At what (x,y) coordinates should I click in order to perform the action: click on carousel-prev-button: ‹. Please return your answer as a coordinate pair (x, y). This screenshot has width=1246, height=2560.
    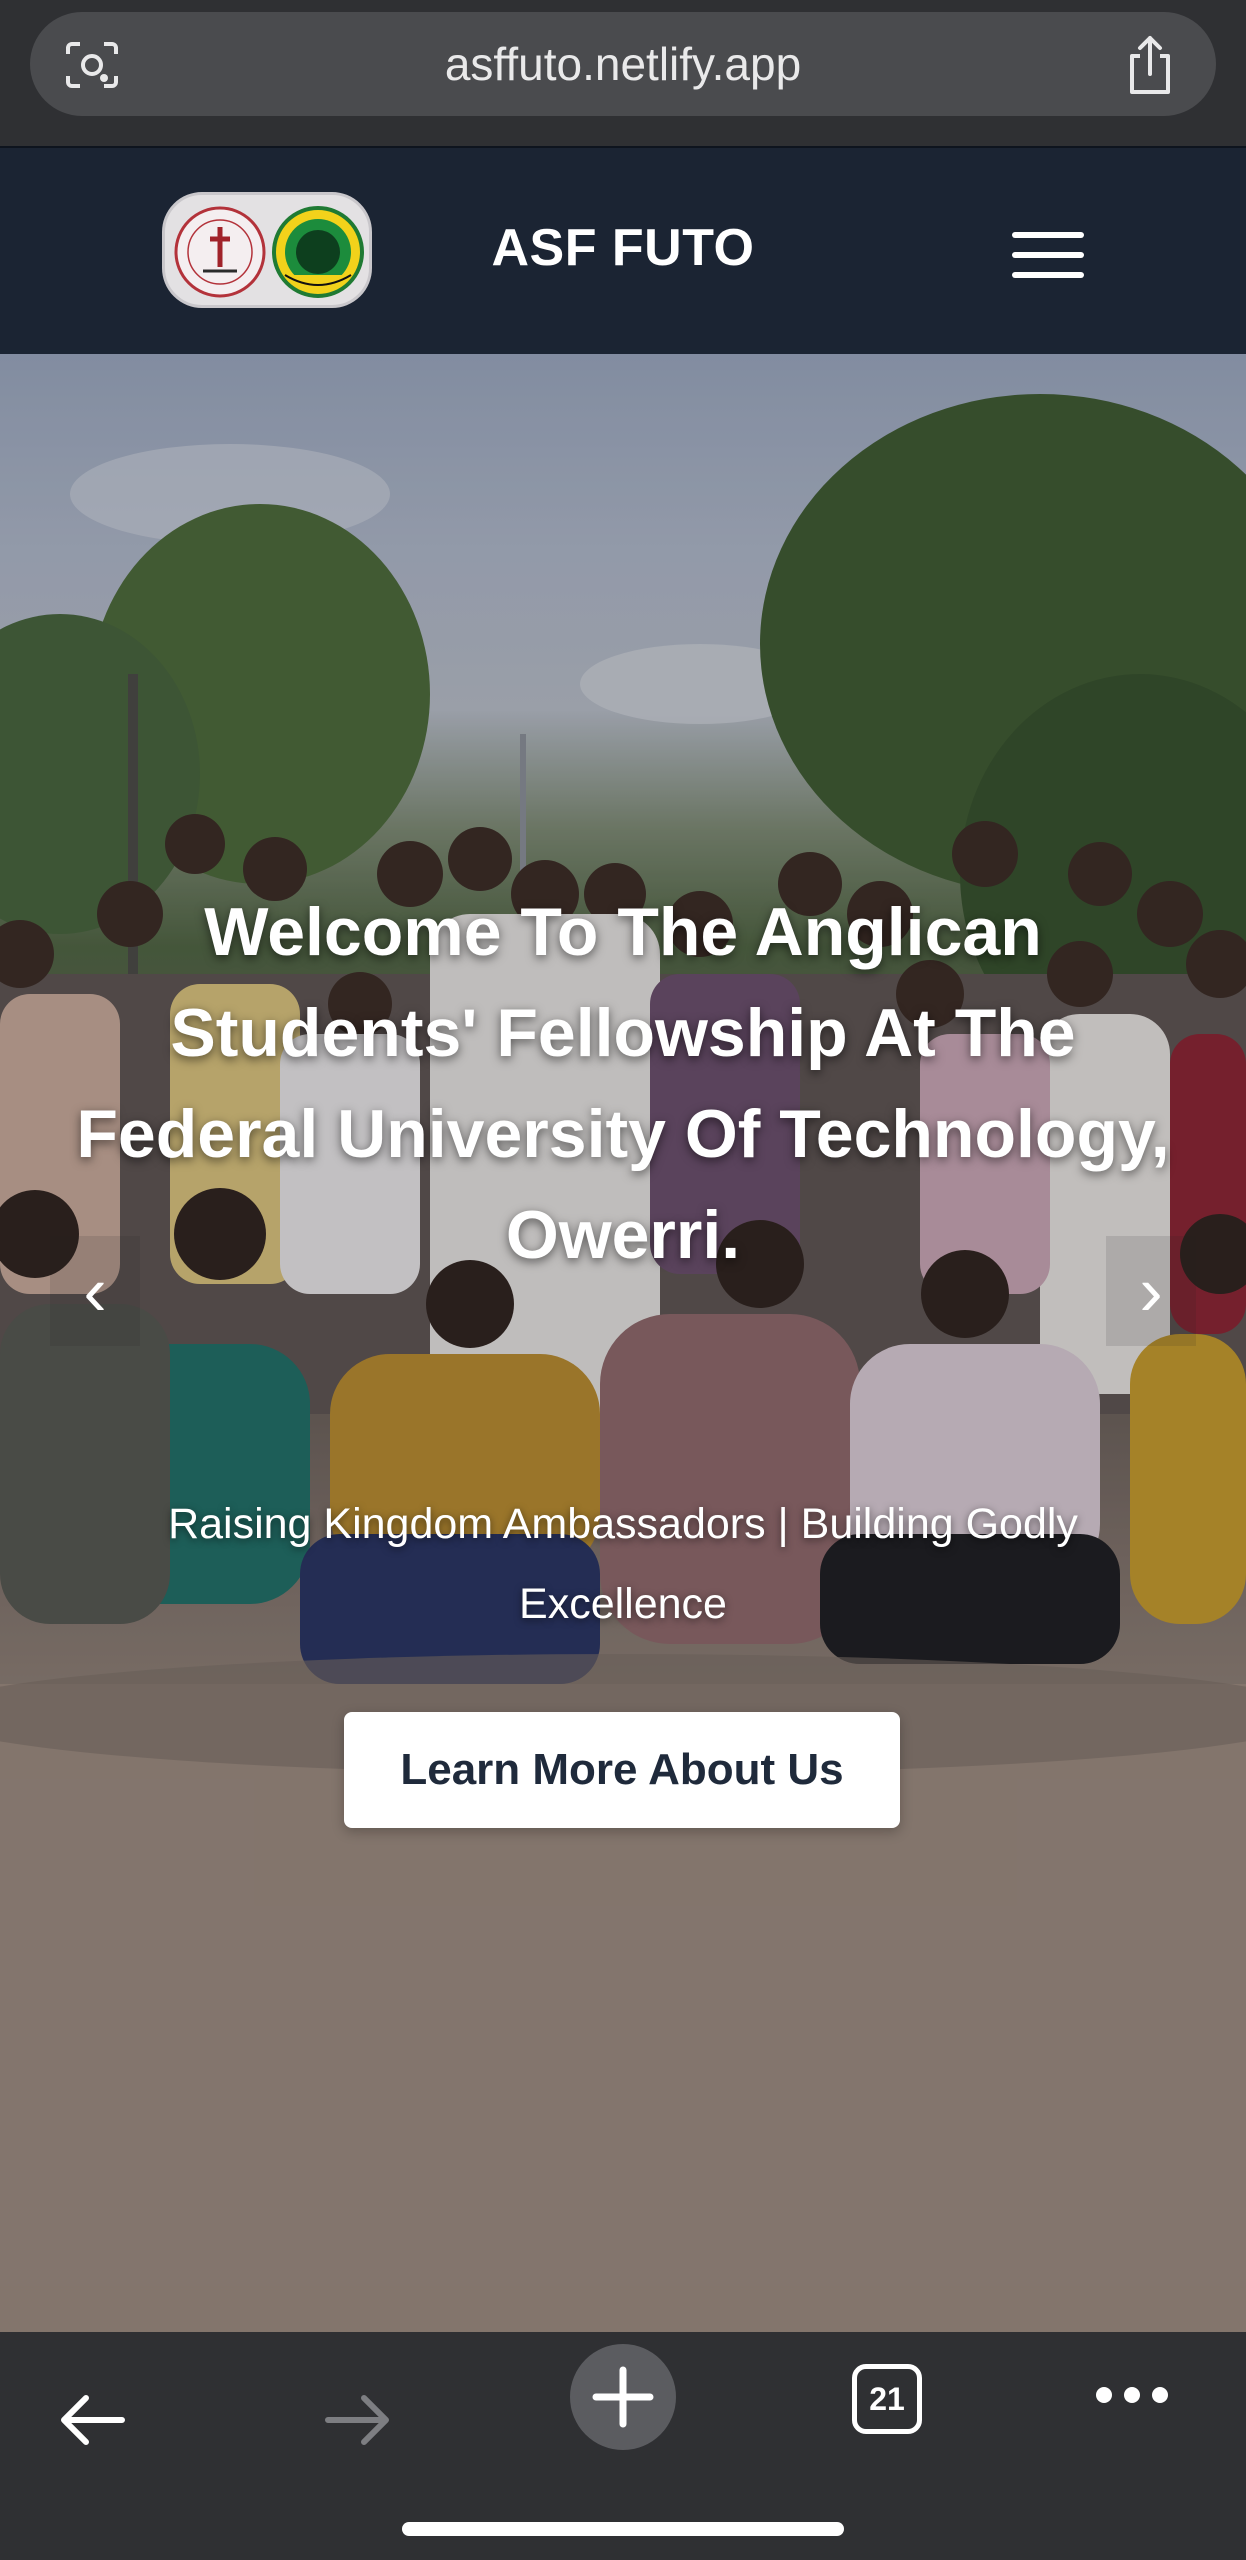
    Looking at the image, I should click on (95, 1291).